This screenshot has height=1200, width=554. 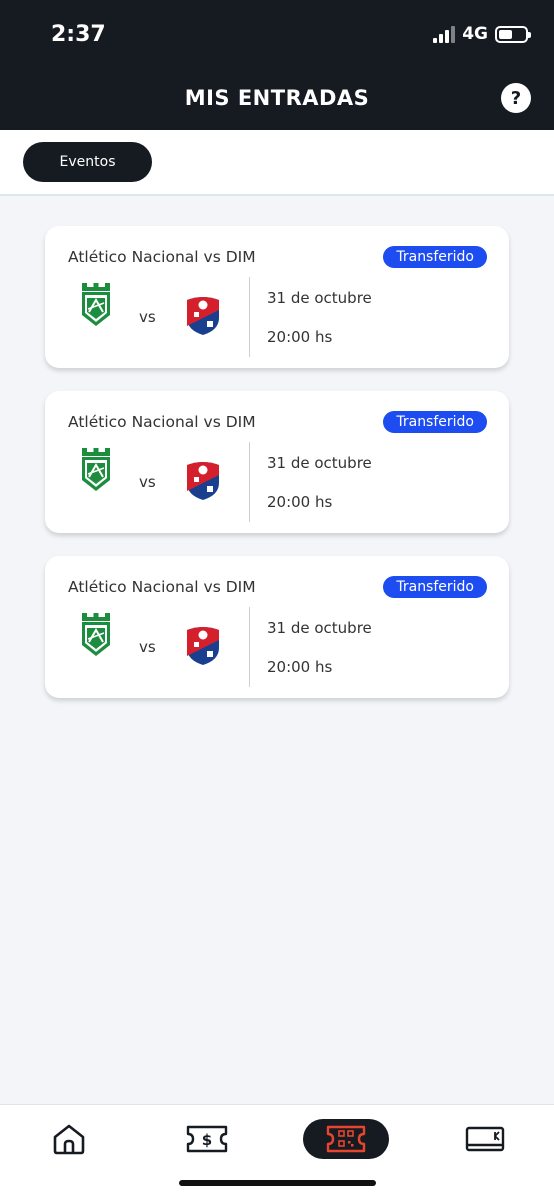 I want to click on page-title: MIS ENTRADAS, so click(x=277, y=98).